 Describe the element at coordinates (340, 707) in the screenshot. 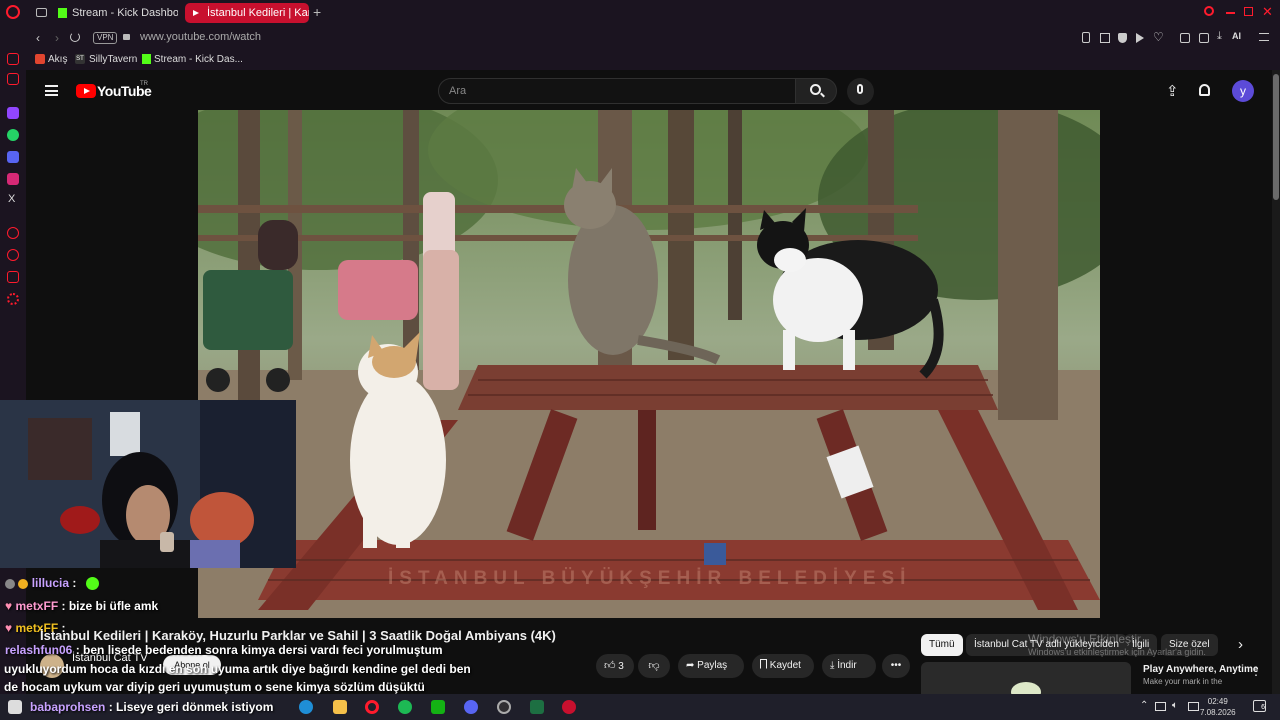

I see `file-explorer-icon` at that location.